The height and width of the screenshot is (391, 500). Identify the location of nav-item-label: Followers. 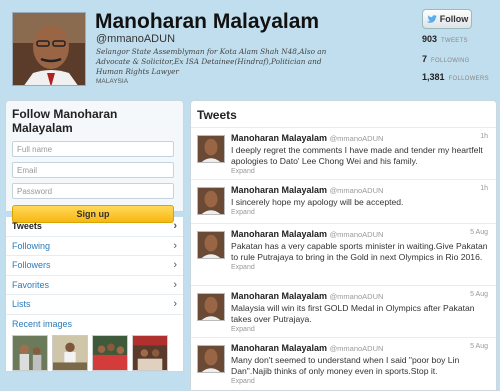
(31, 265).